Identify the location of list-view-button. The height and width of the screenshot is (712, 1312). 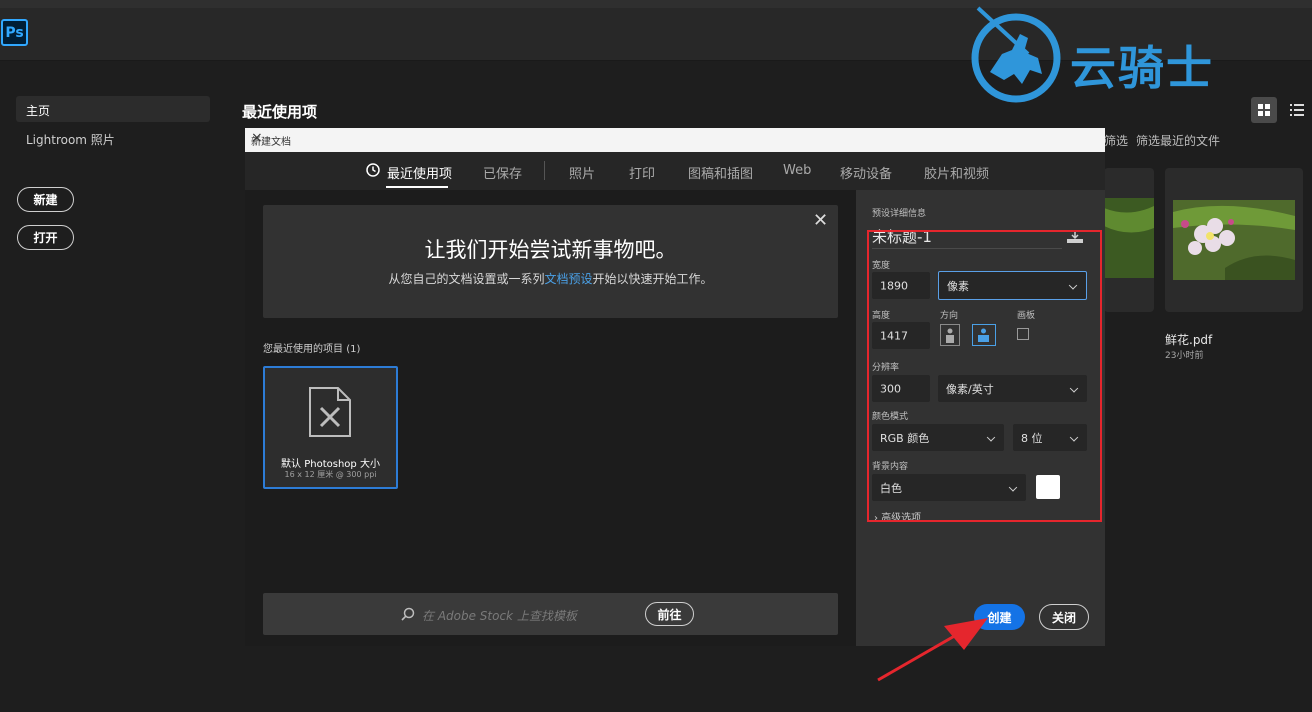
(1297, 110).